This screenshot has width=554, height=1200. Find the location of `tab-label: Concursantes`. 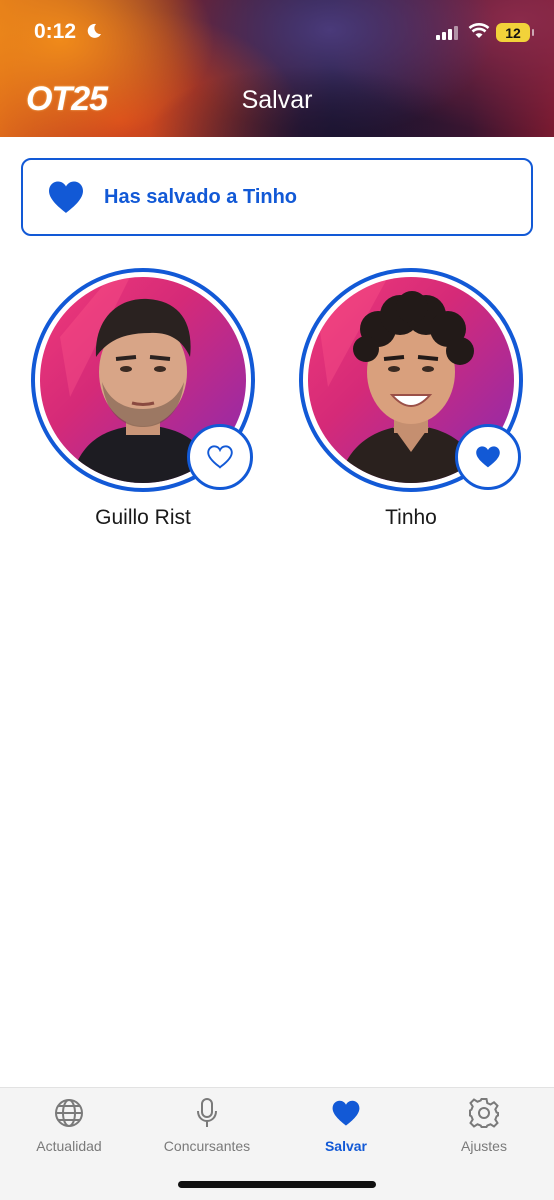

tab-label: Concursantes is located at coordinates (207, 1146).